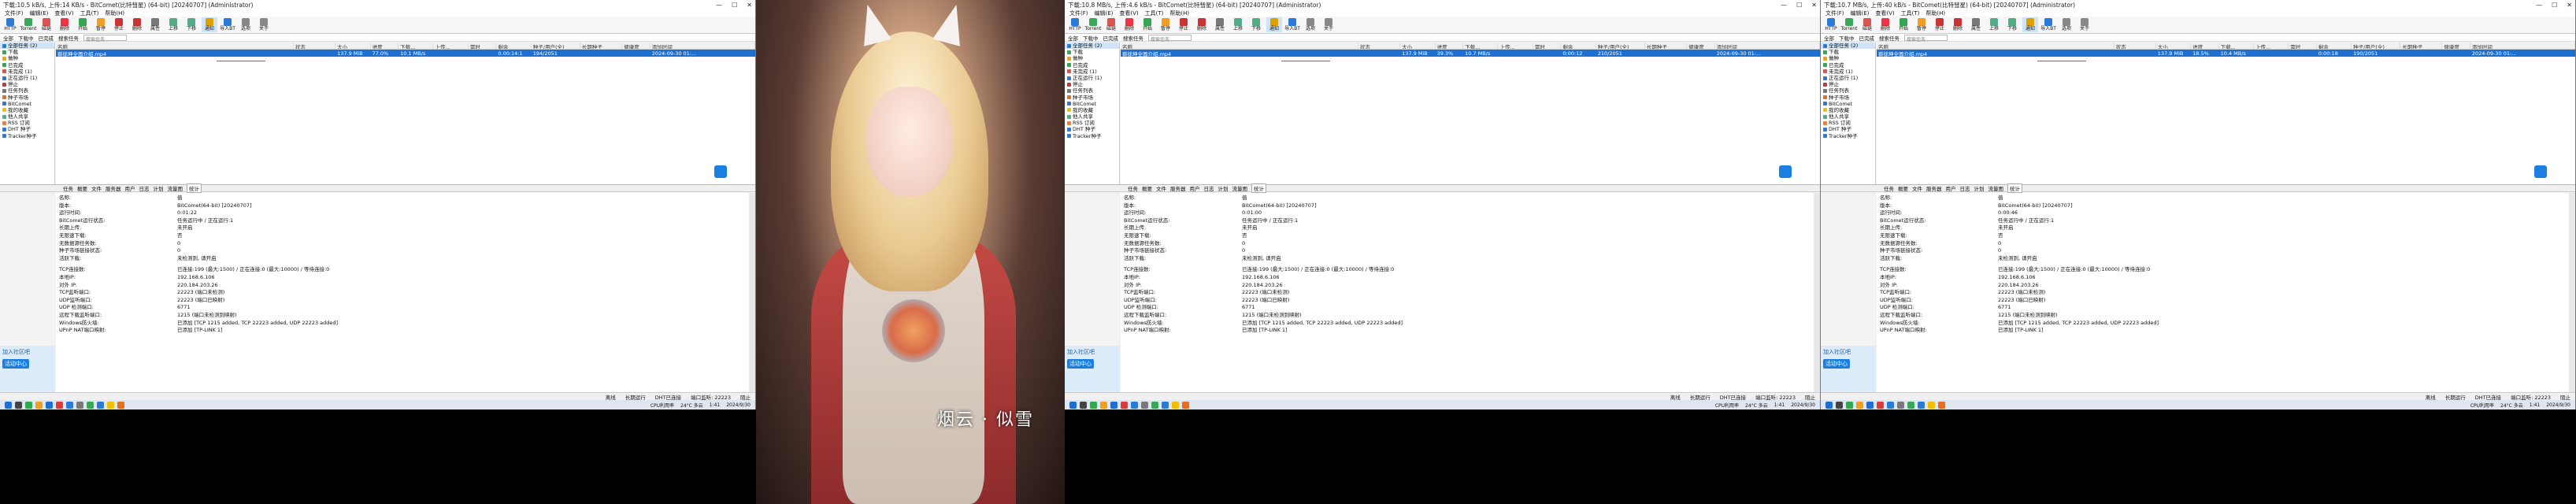 The width and height of the screenshot is (2576, 504). Describe the element at coordinates (1848, 104) in the screenshot. I see `sidebar-item: BitComet` at that location.